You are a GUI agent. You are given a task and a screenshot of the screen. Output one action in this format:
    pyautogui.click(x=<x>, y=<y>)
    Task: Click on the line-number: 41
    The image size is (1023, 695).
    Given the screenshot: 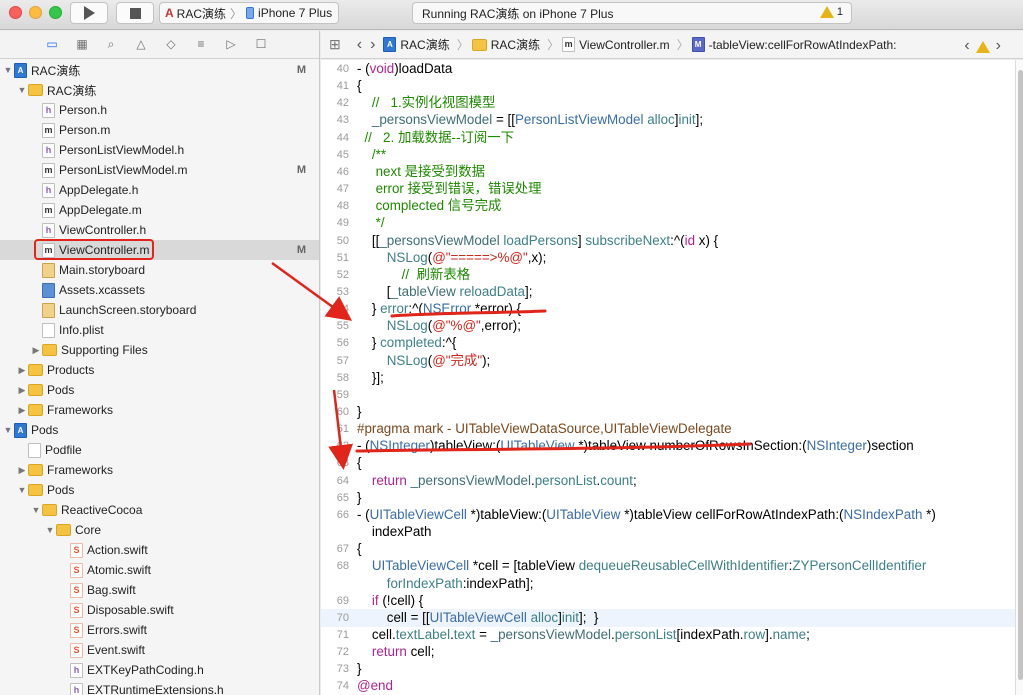 What is the action you would take?
    pyautogui.click(x=335, y=86)
    